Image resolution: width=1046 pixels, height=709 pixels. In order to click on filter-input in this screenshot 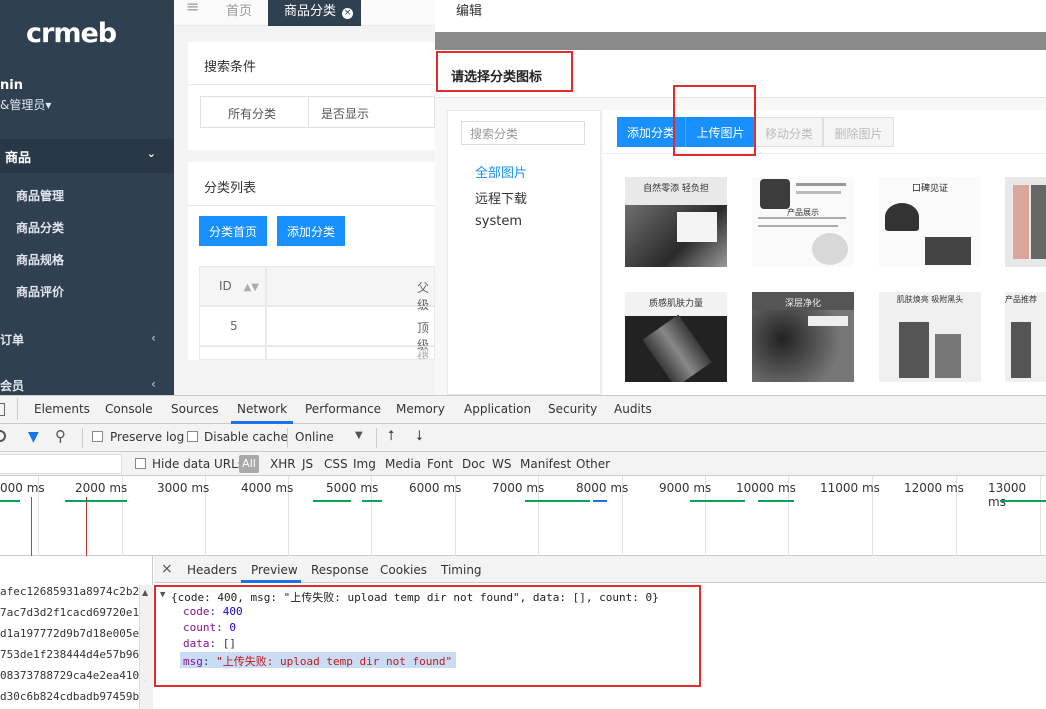, I will do `click(61, 464)`.